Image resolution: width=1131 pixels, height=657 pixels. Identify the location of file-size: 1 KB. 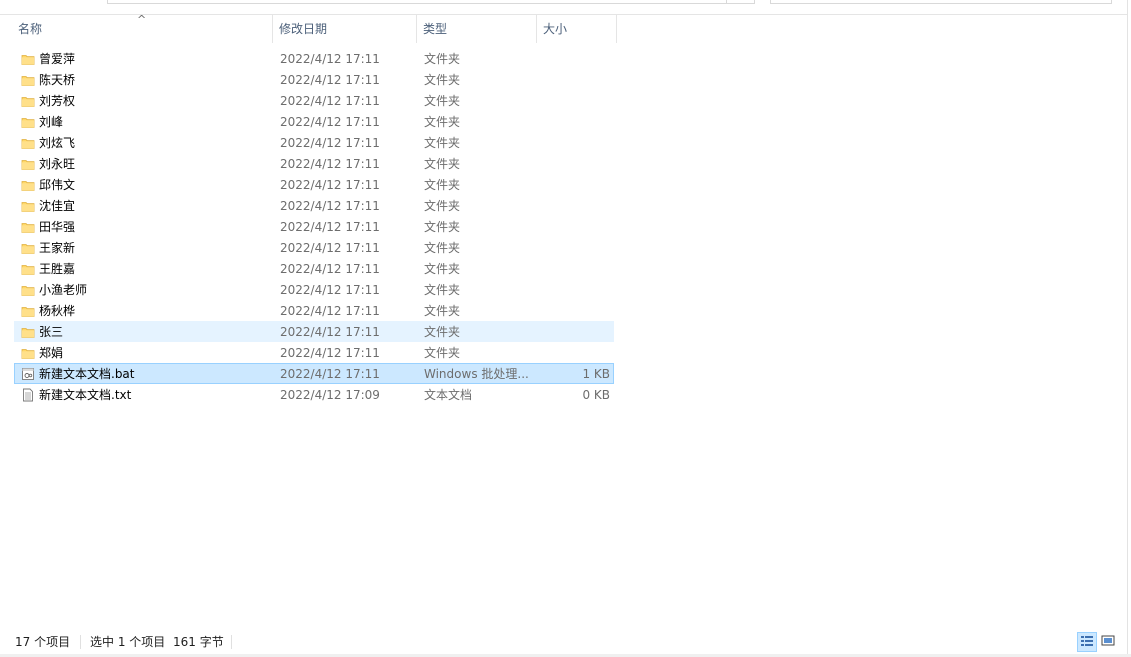
(596, 374).